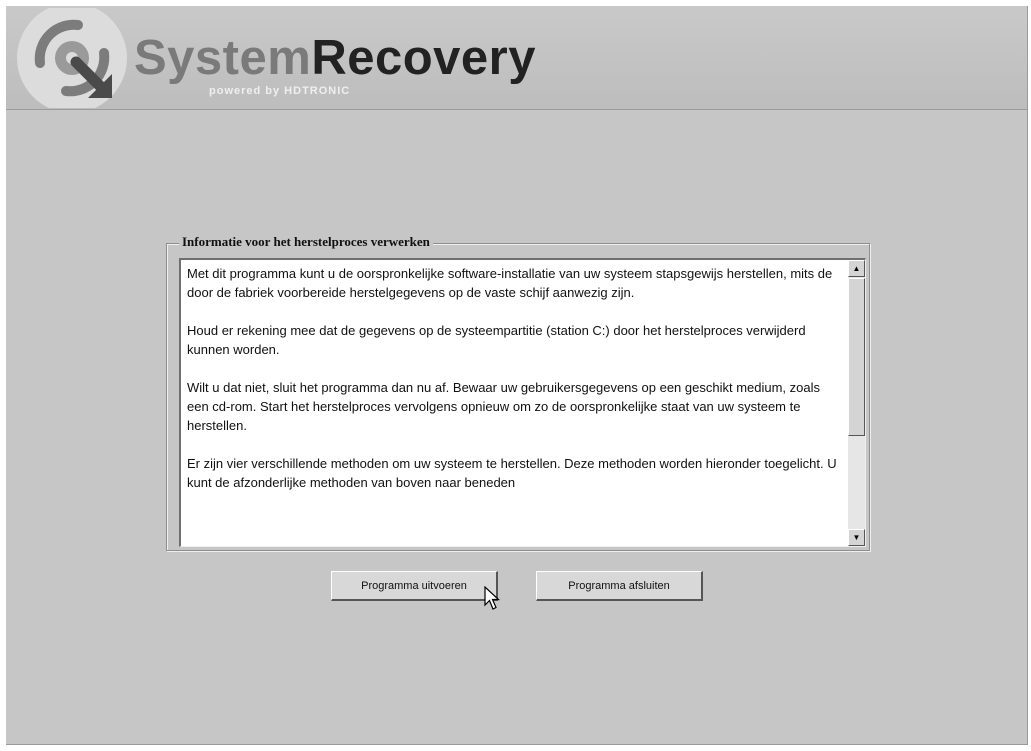  What do you see at coordinates (856, 268) in the screenshot?
I see `scroll-up-icon: ▲` at bounding box center [856, 268].